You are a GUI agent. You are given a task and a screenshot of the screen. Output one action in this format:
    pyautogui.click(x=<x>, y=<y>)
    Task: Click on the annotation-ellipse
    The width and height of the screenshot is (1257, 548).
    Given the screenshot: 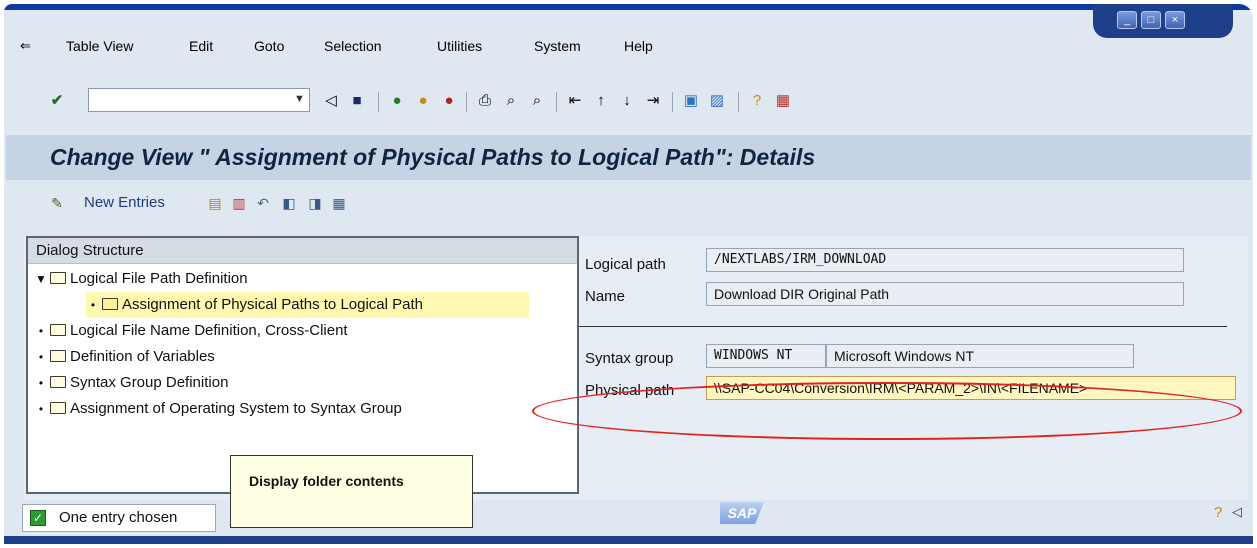 What is the action you would take?
    pyautogui.click(x=887, y=411)
    